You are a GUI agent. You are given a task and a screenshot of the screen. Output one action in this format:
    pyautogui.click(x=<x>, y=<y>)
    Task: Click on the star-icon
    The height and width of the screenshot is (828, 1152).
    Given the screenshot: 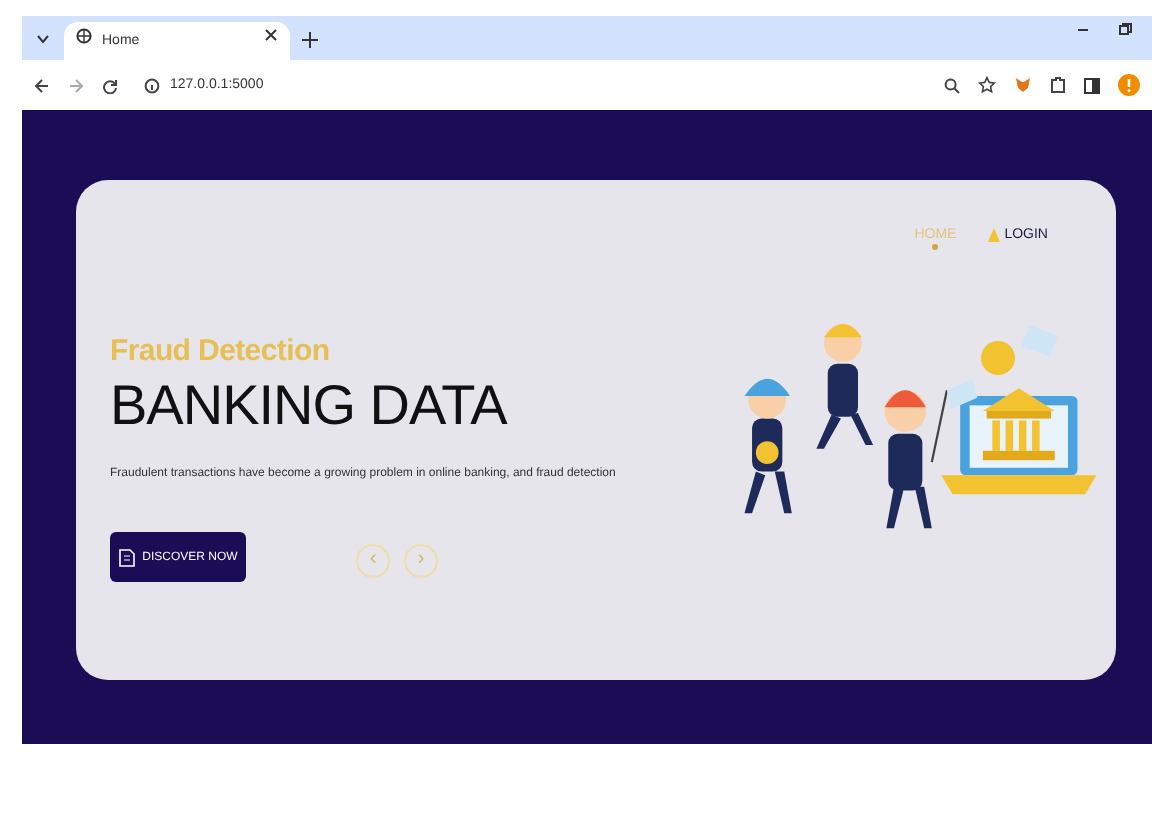 What is the action you would take?
    pyautogui.click(x=987, y=85)
    